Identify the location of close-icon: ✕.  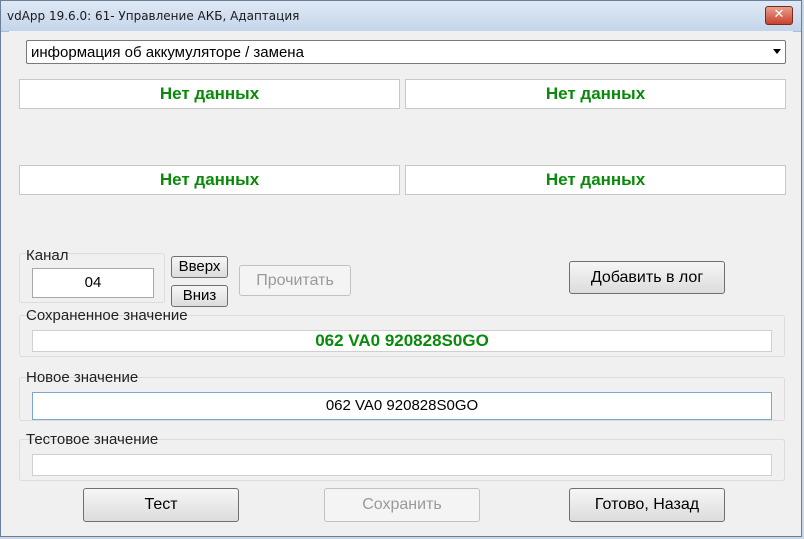
(779, 14).